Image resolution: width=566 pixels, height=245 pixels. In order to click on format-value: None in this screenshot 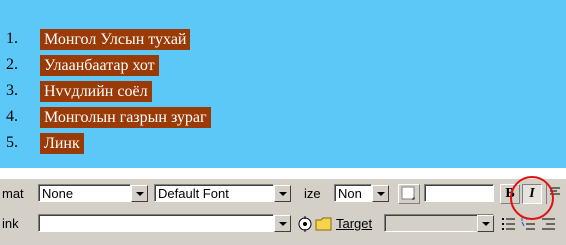, I will do `click(58, 193)`.